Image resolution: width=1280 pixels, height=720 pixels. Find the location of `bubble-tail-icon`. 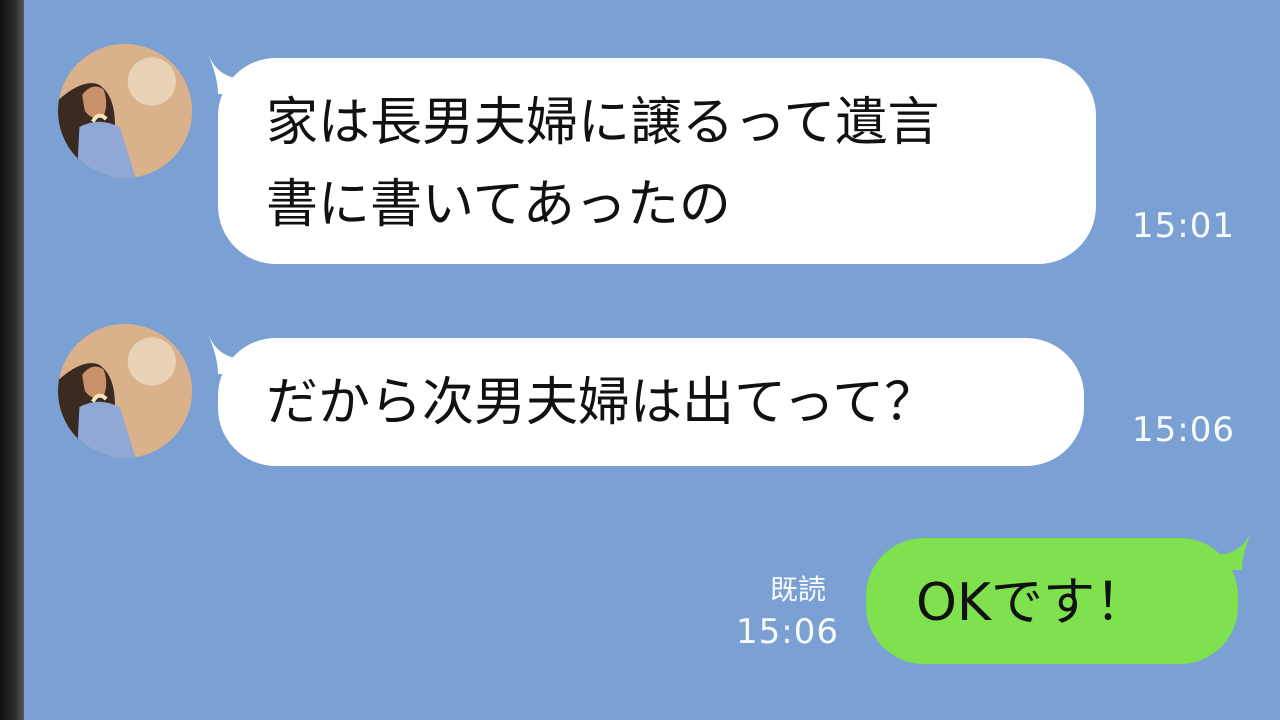

bubble-tail-icon is located at coordinates (1232, 550).